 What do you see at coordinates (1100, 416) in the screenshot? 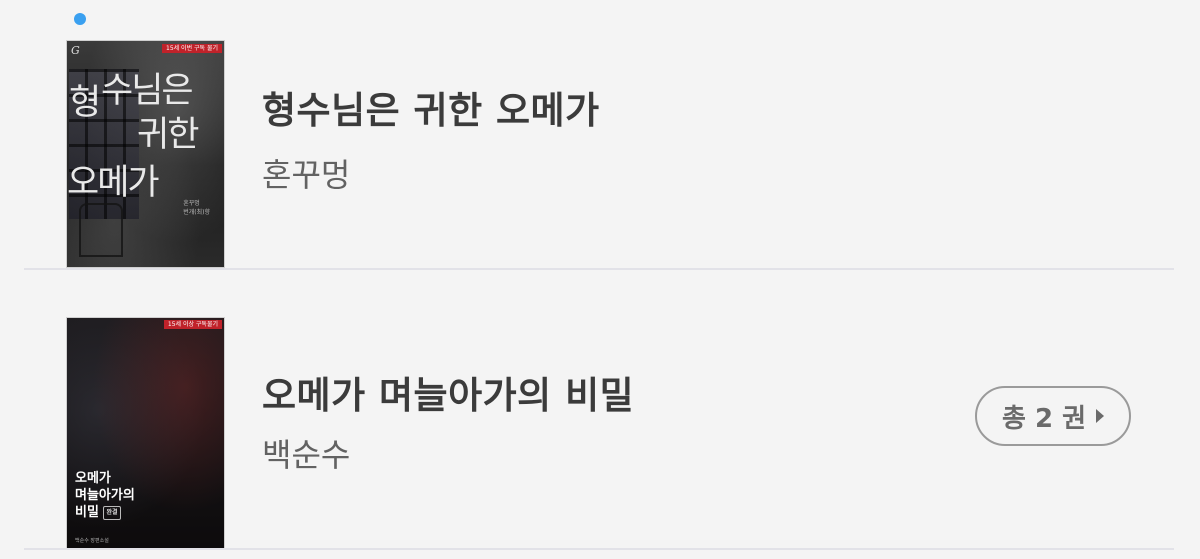
I see `chevron-right-icon` at bounding box center [1100, 416].